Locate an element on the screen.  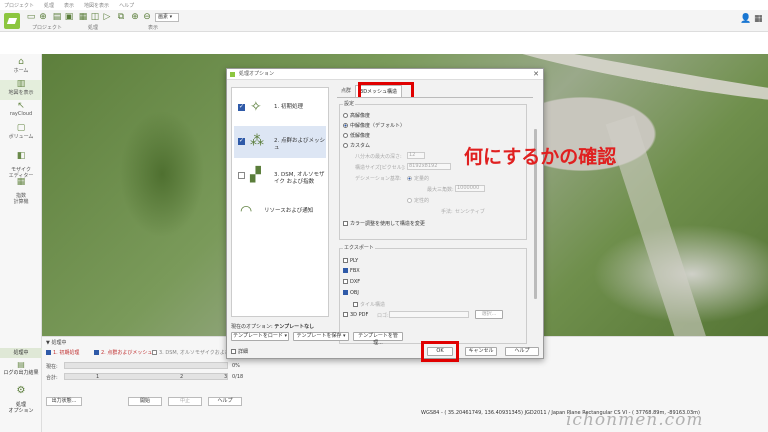
zoom-in-icon: ⊕ is located at coordinates (135, 17).